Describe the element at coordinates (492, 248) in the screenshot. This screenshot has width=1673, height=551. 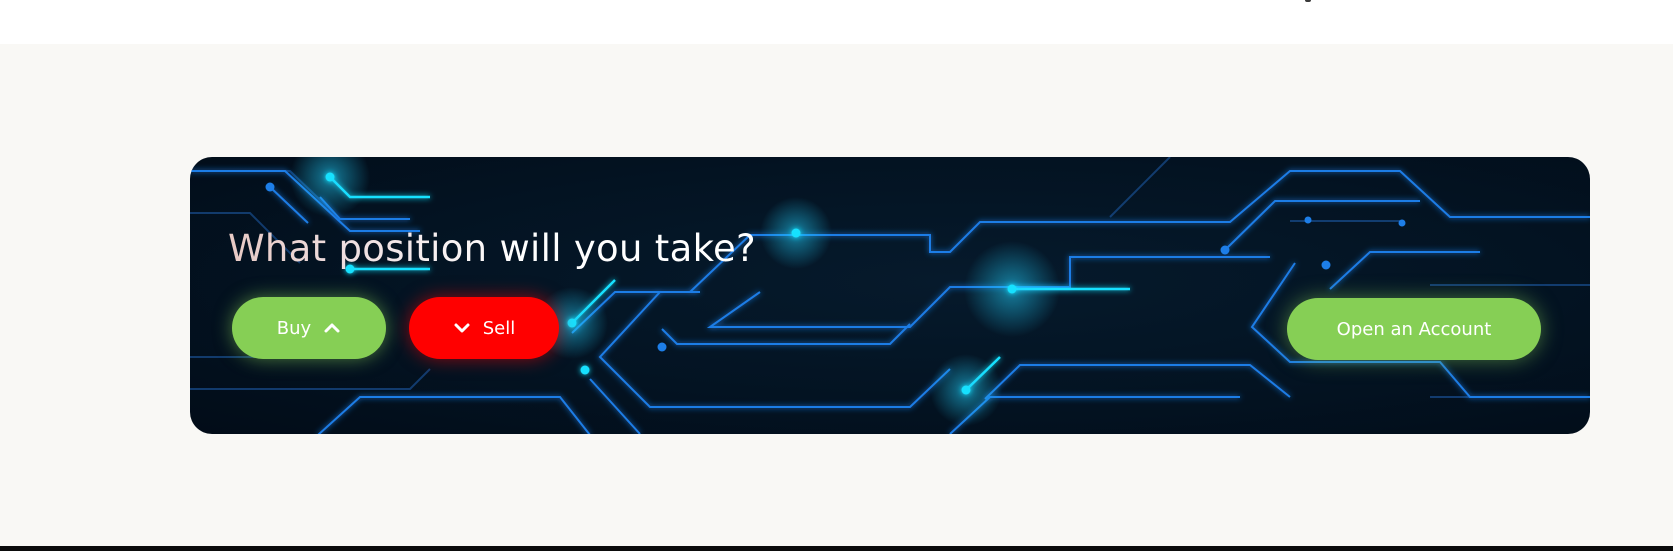
I see `cta-headline: What position will you take?` at that location.